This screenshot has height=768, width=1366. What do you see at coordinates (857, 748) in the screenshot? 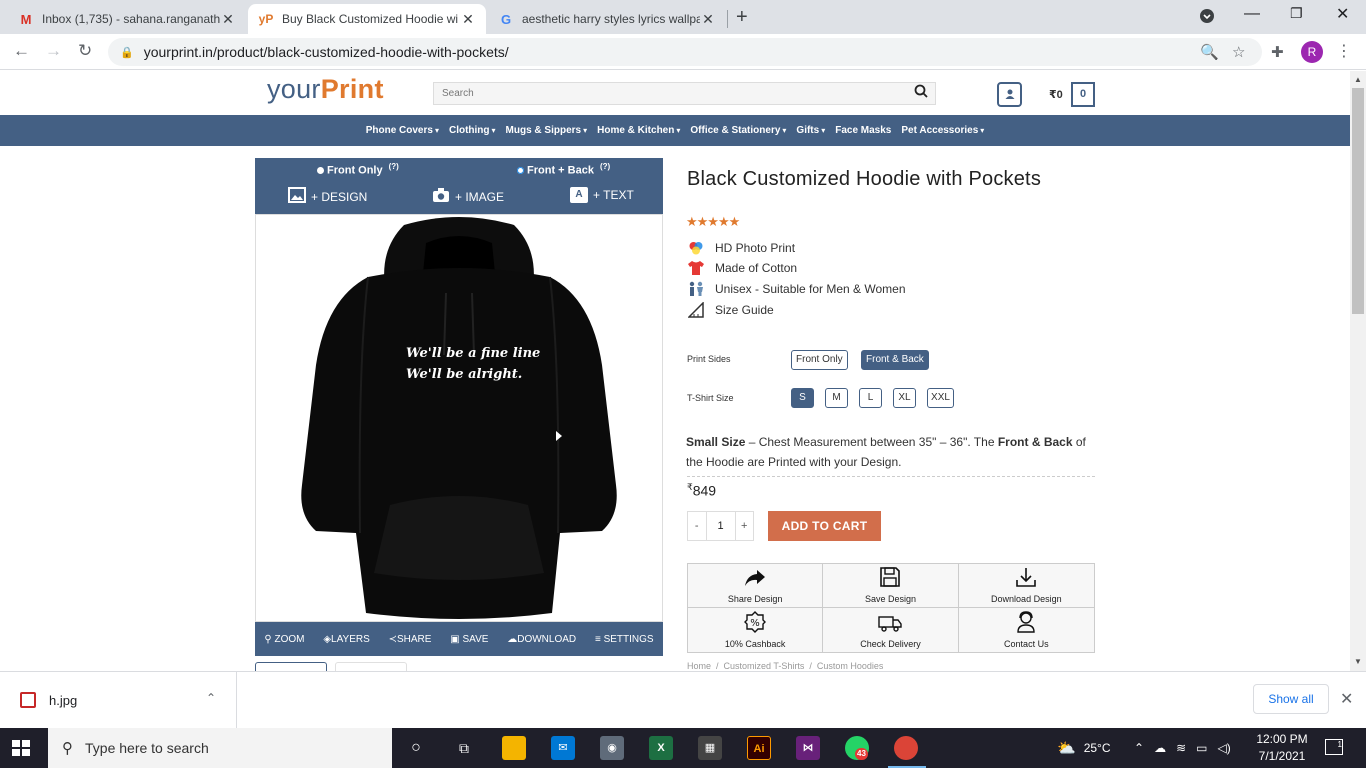
I see `whatsapp-icon: 43` at bounding box center [857, 748].